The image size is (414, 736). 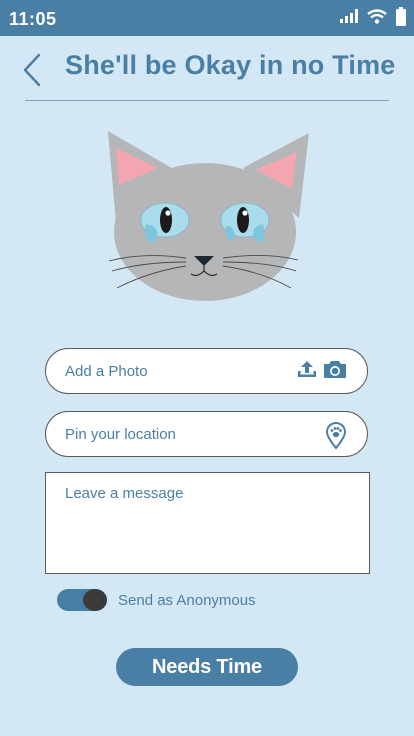 What do you see at coordinates (207, 18) in the screenshot?
I see `status-bar: 11:05` at bounding box center [207, 18].